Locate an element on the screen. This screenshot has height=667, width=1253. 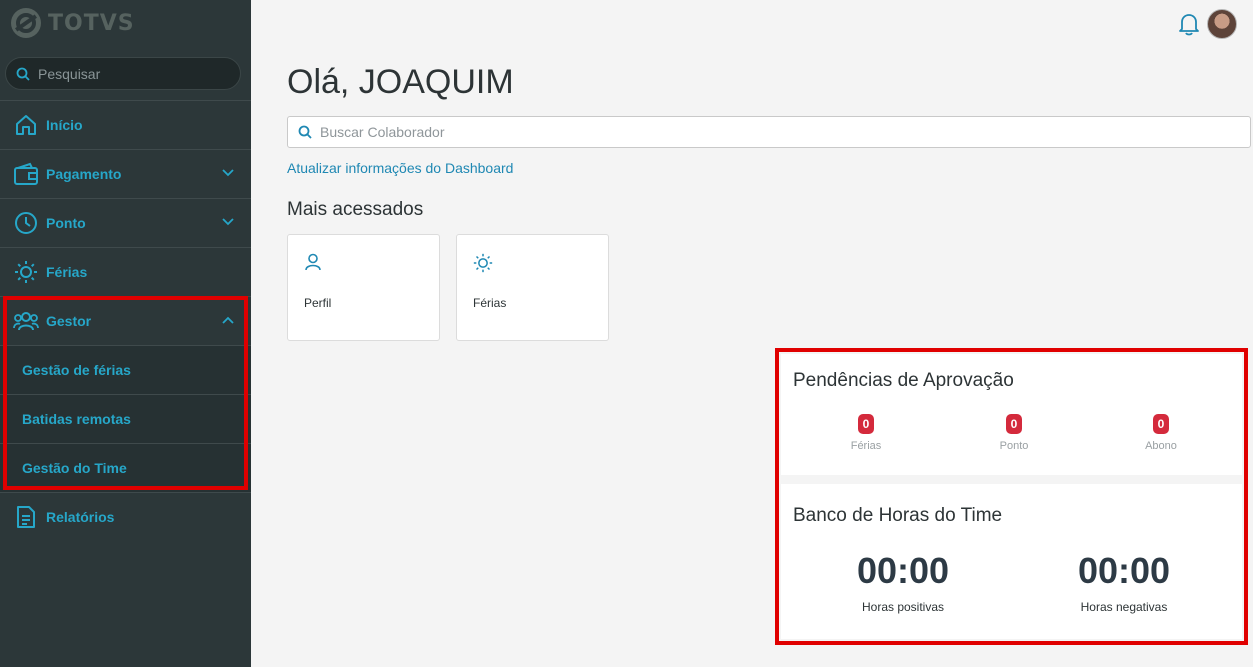
sidebar-item-ferias: Férias is located at coordinates (125, 271).